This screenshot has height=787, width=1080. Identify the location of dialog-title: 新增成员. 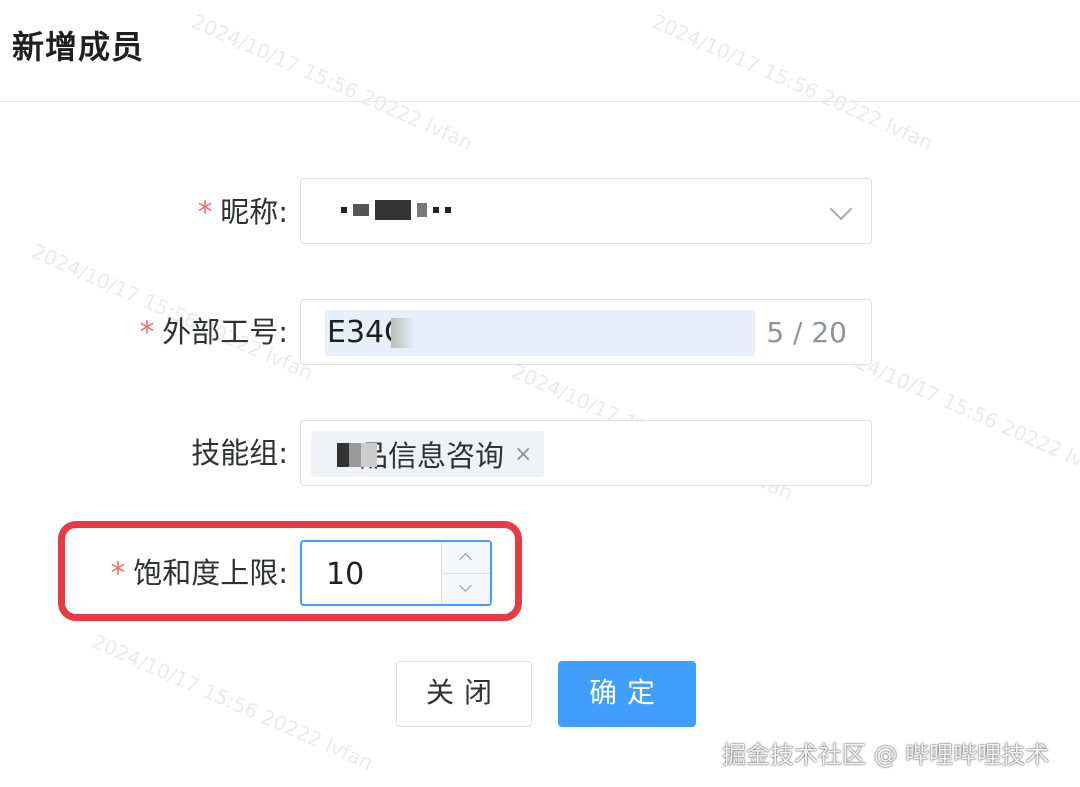
(78, 47).